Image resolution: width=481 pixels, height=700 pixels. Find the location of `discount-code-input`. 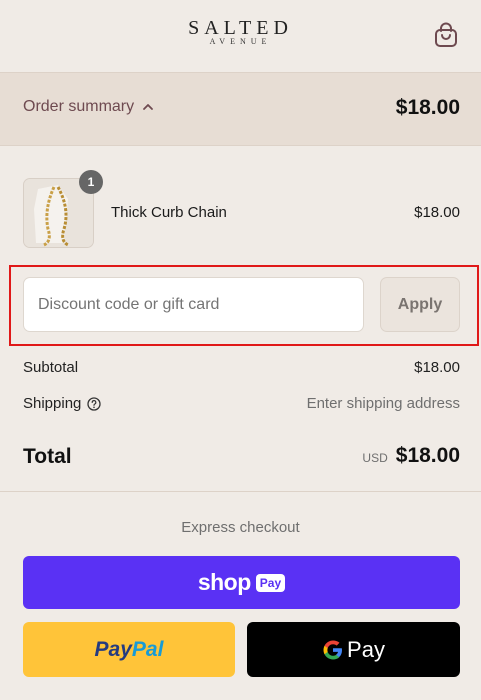

discount-code-input is located at coordinates (193, 304).